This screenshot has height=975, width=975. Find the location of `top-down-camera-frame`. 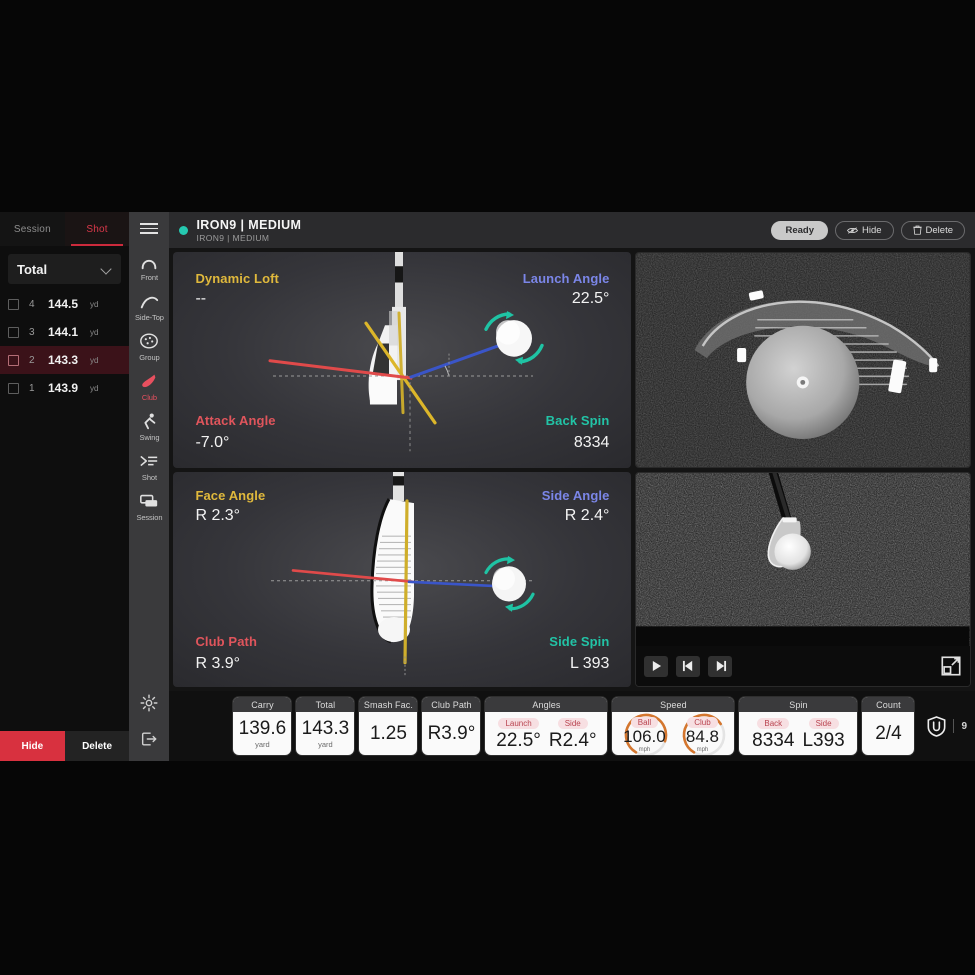

top-down-camera-frame is located at coordinates (803, 559).